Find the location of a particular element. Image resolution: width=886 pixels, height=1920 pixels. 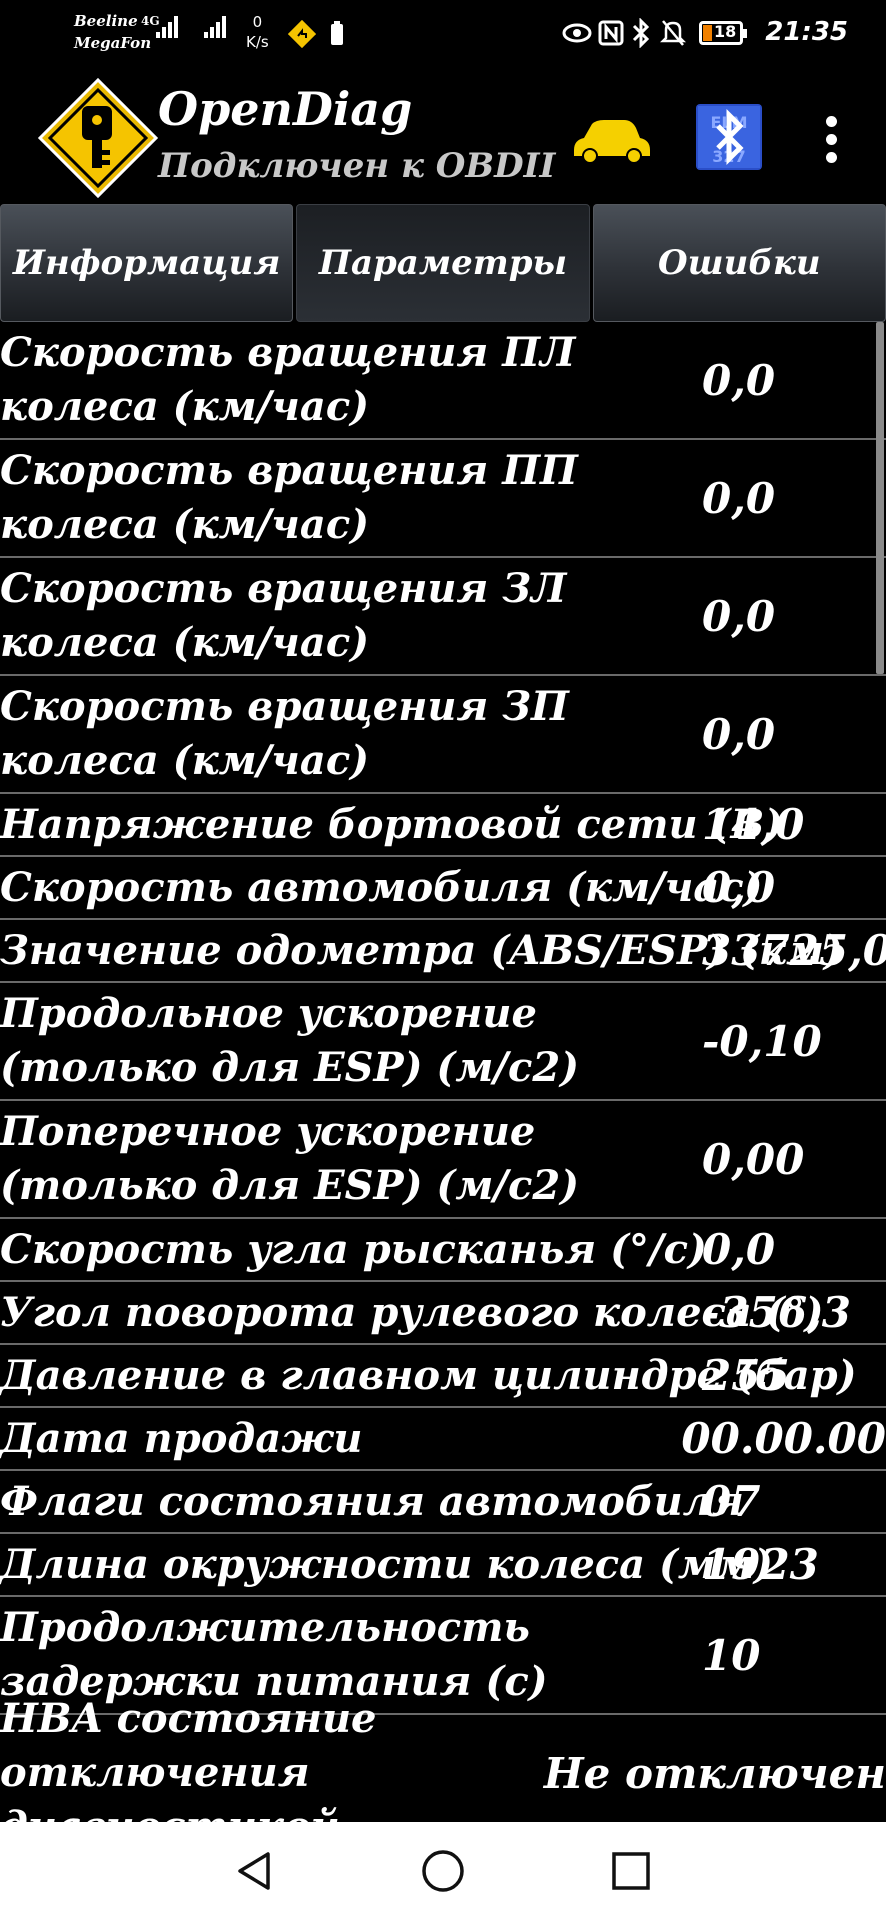

param-name: Скорость угла рысканья (°/с) is located at coordinates (353, 1249).